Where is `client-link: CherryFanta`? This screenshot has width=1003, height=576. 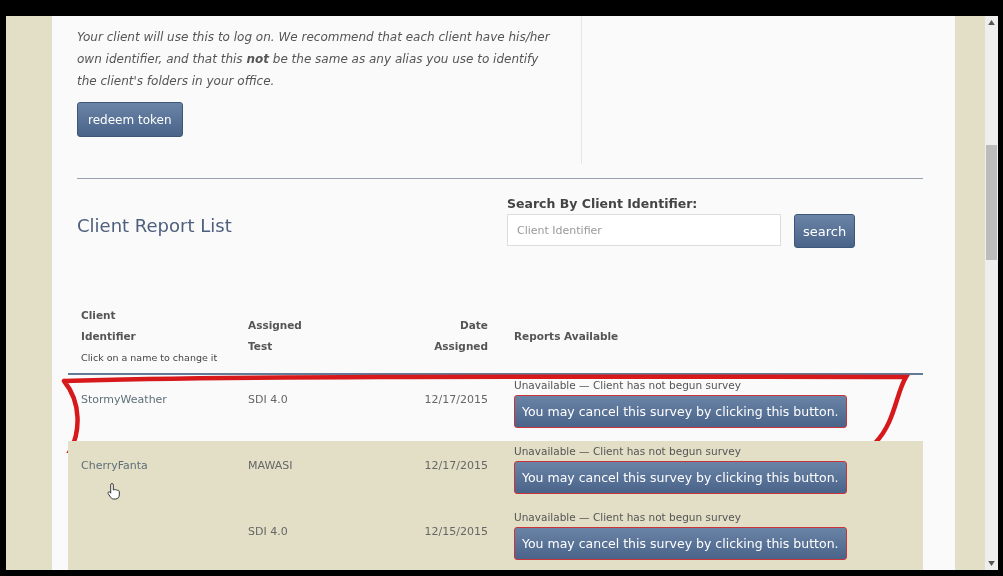
client-link: CherryFanta is located at coordinates (164, 465).